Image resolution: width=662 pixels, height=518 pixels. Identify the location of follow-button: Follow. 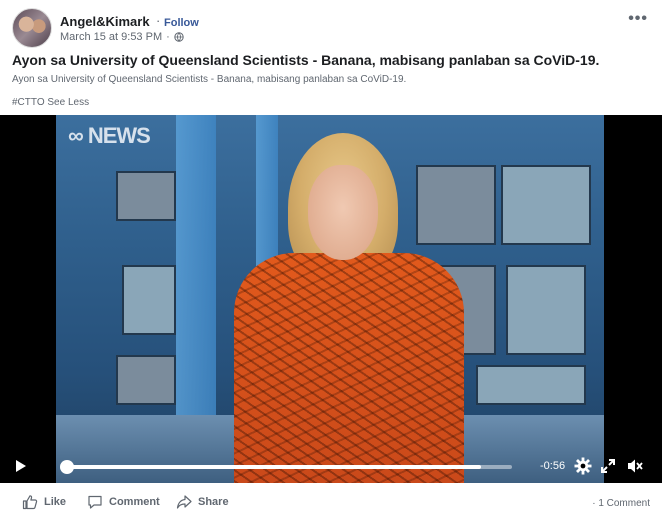
(181, 23).